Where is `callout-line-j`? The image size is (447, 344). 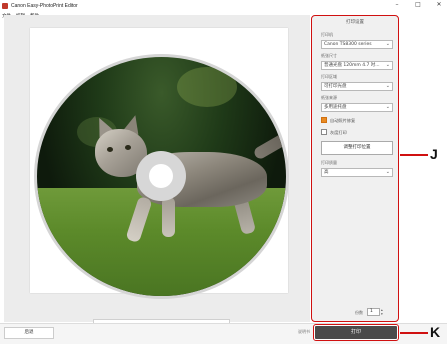
callout-line-j is located at coordinates (414, 155).